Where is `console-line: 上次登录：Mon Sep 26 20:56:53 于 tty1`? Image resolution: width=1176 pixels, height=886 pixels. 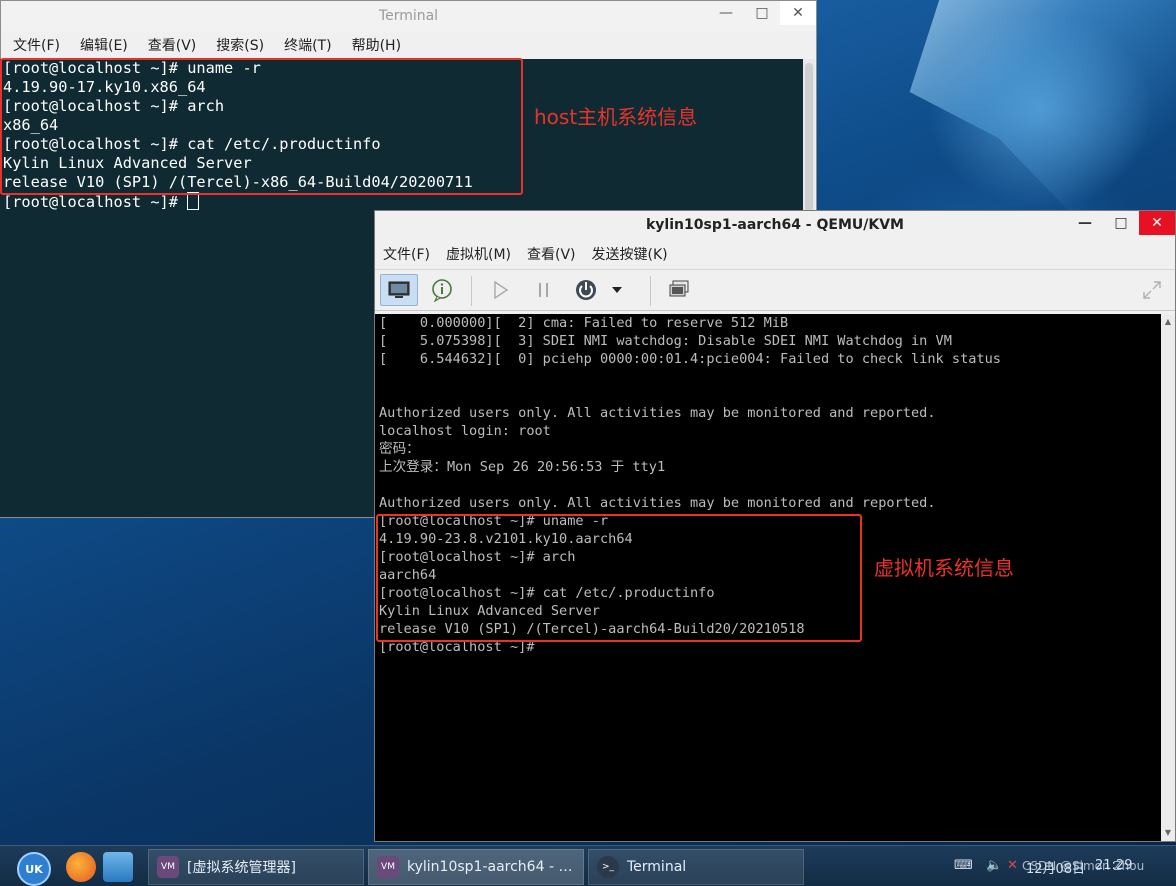 console-line: 上次登录：Mon Sep 26 20:56:53 于 tty1 is located at coordinates (522, 467).